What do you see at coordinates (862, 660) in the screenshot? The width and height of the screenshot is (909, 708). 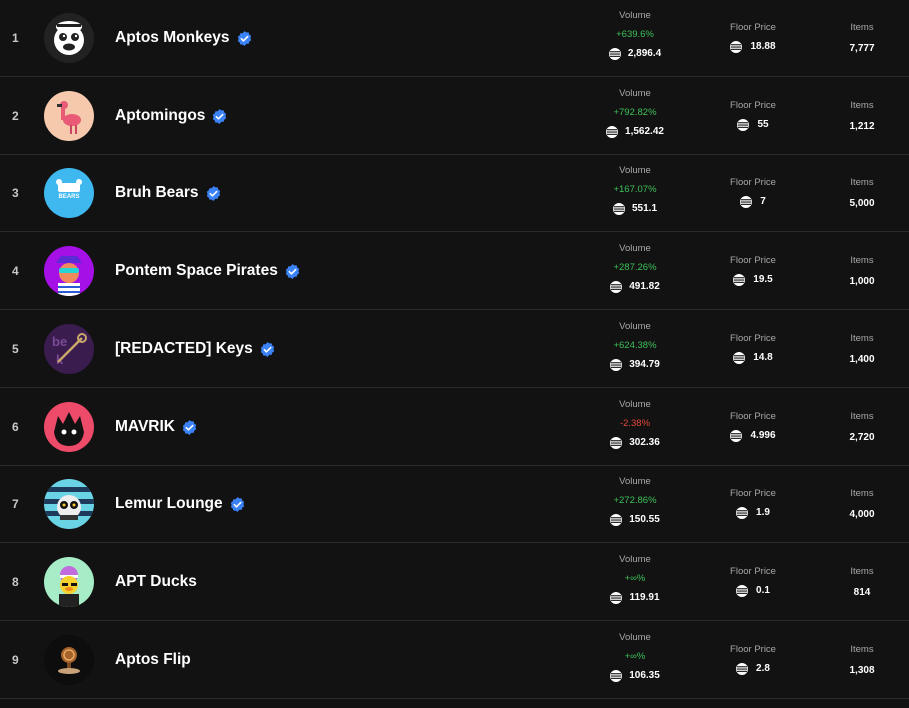 I see `items-column: Items 1,308` at bounding box center [862, 660].